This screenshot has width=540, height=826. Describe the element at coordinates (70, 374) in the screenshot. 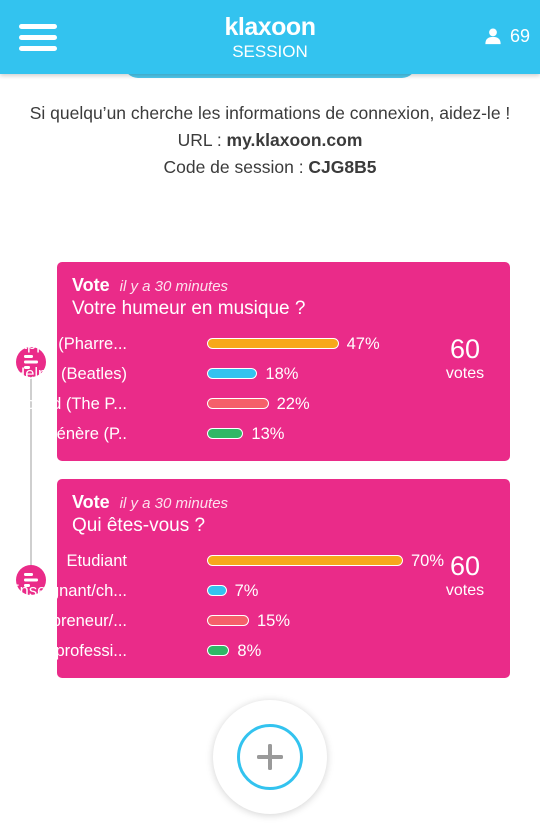

I see `option-label: Help ! (Beatles)` at that location.